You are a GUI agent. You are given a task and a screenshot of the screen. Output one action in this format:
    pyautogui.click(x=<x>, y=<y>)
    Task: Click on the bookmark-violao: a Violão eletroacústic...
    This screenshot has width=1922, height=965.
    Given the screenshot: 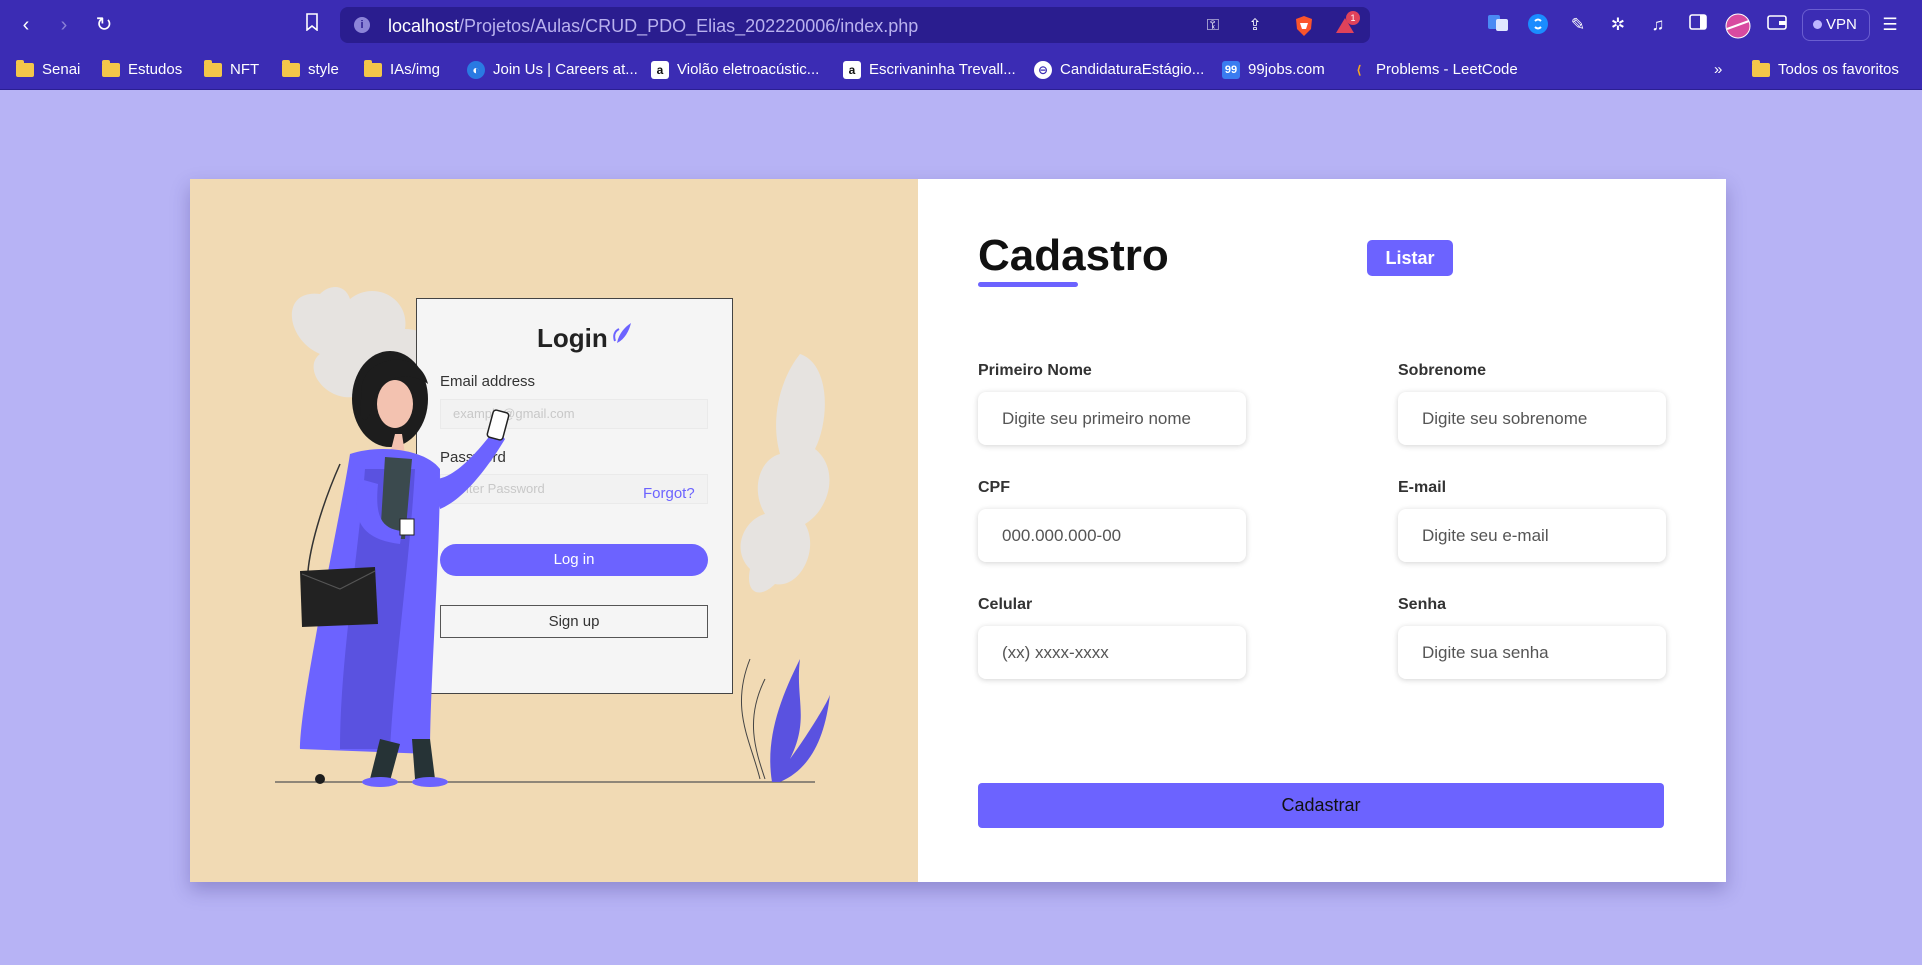 What is the action you would take?
    pyautogui.click(x=735, y=70)
    